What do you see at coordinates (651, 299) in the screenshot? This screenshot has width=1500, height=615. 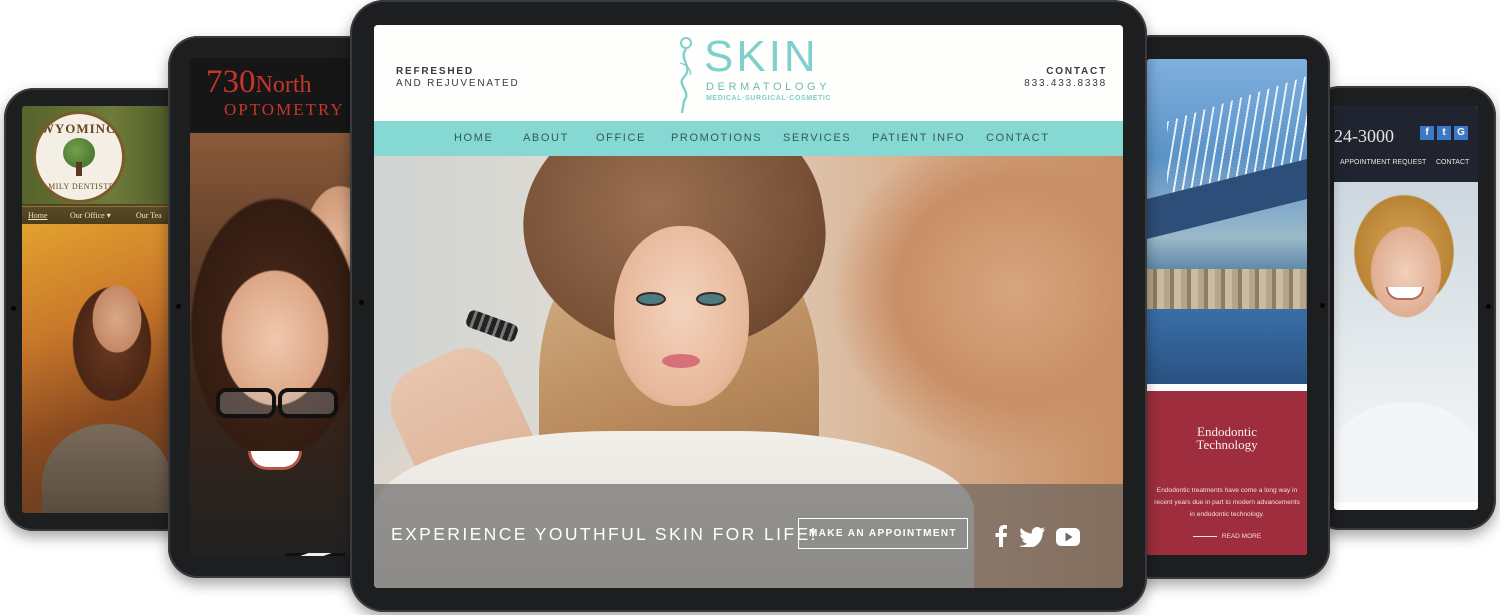 I see `photo-eye-left` at bounding box center [651, 299].